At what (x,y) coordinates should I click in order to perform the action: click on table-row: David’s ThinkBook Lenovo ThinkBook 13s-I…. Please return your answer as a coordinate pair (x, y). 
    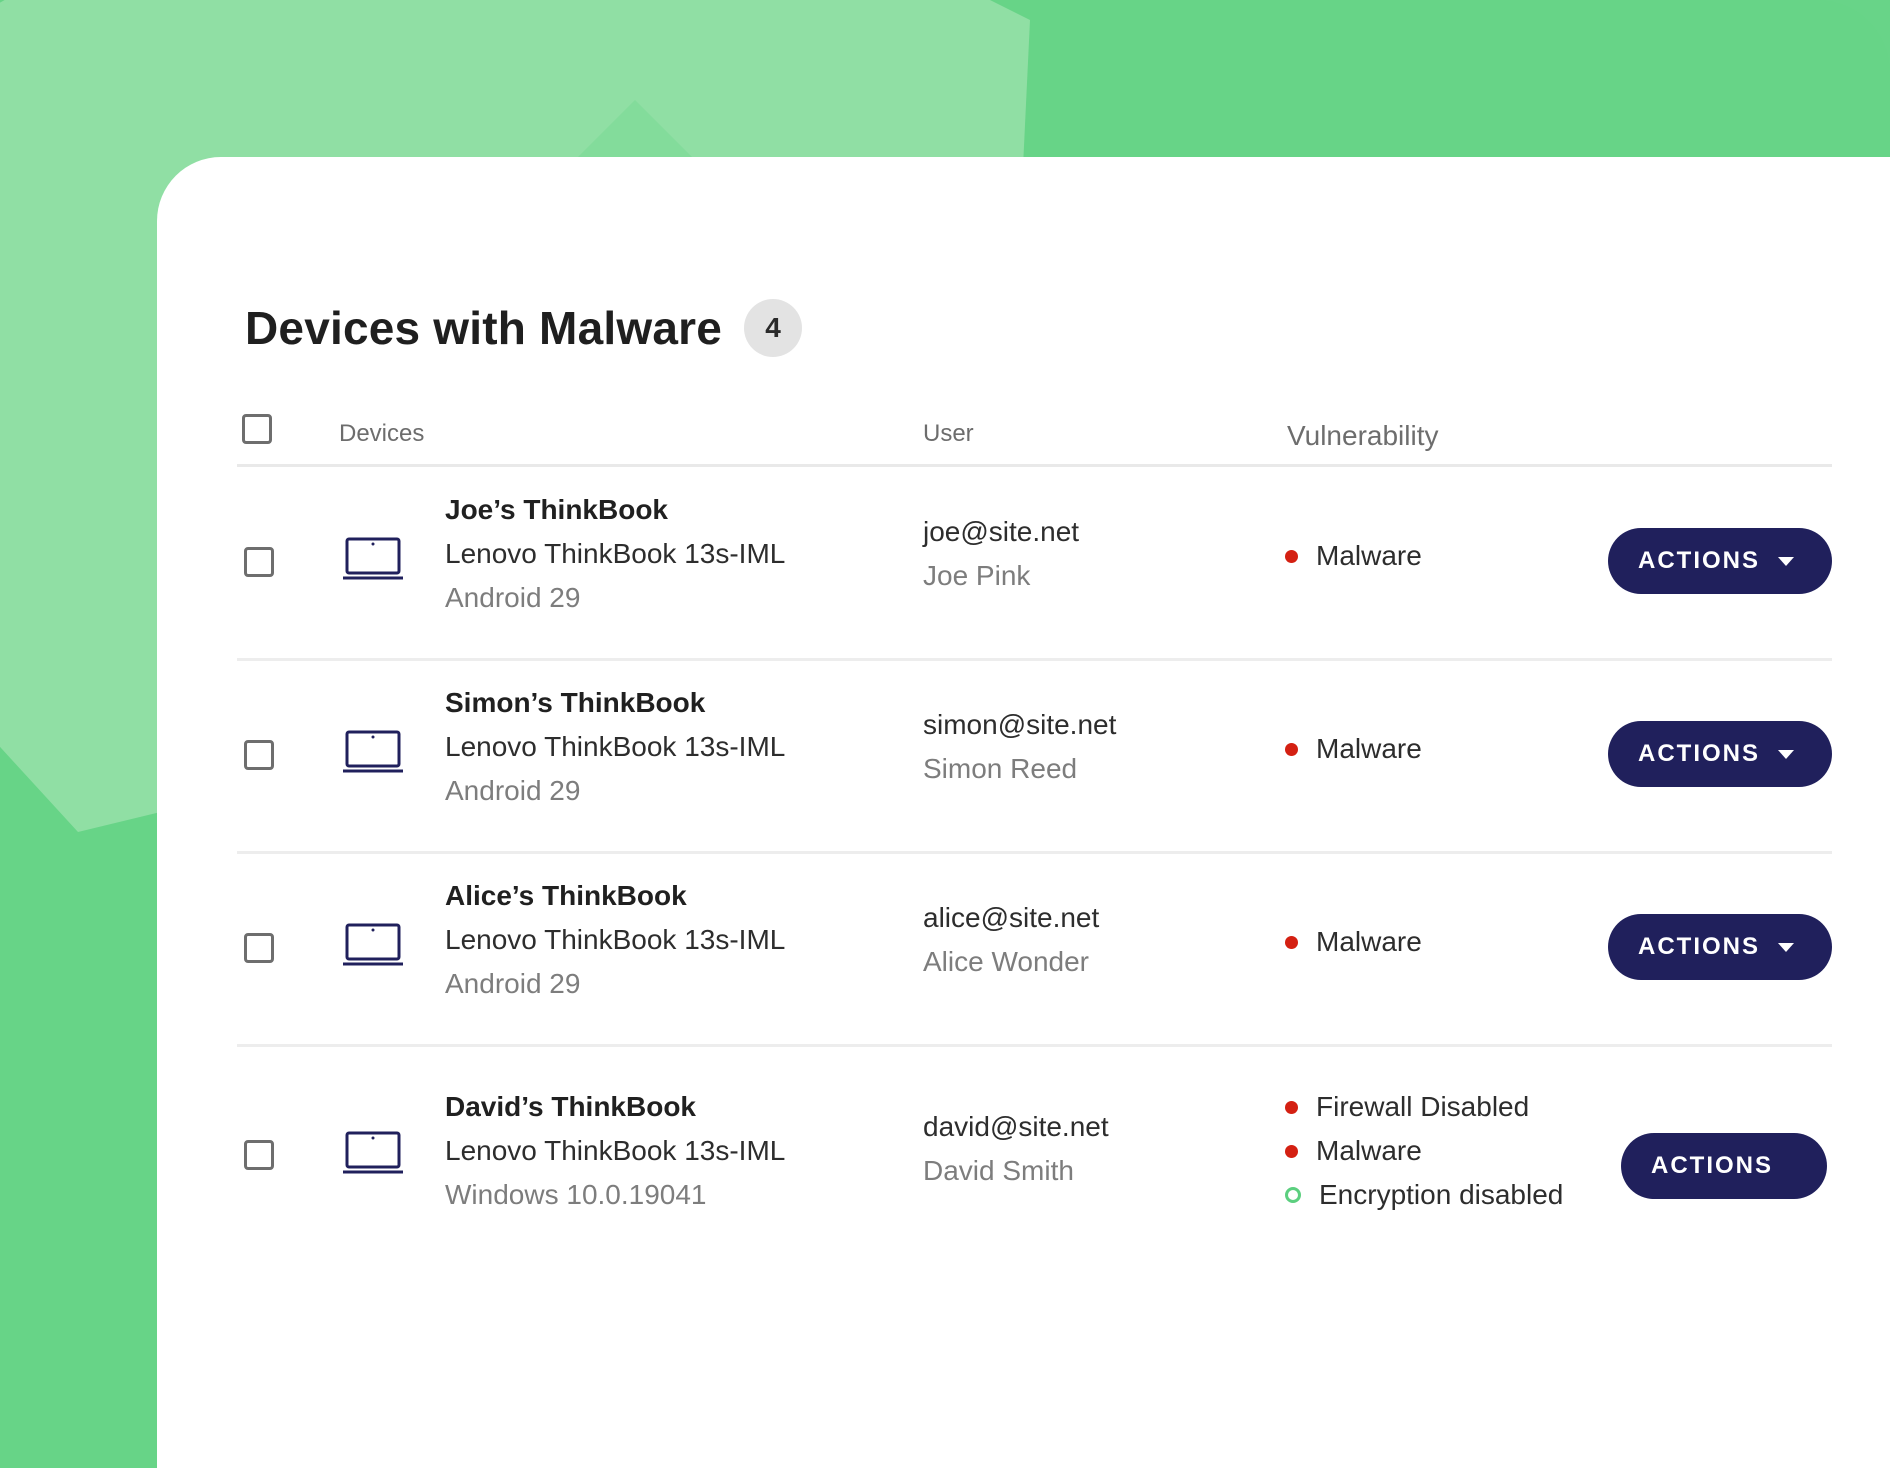
    Looking at the image, I should click on (1034, 1157).